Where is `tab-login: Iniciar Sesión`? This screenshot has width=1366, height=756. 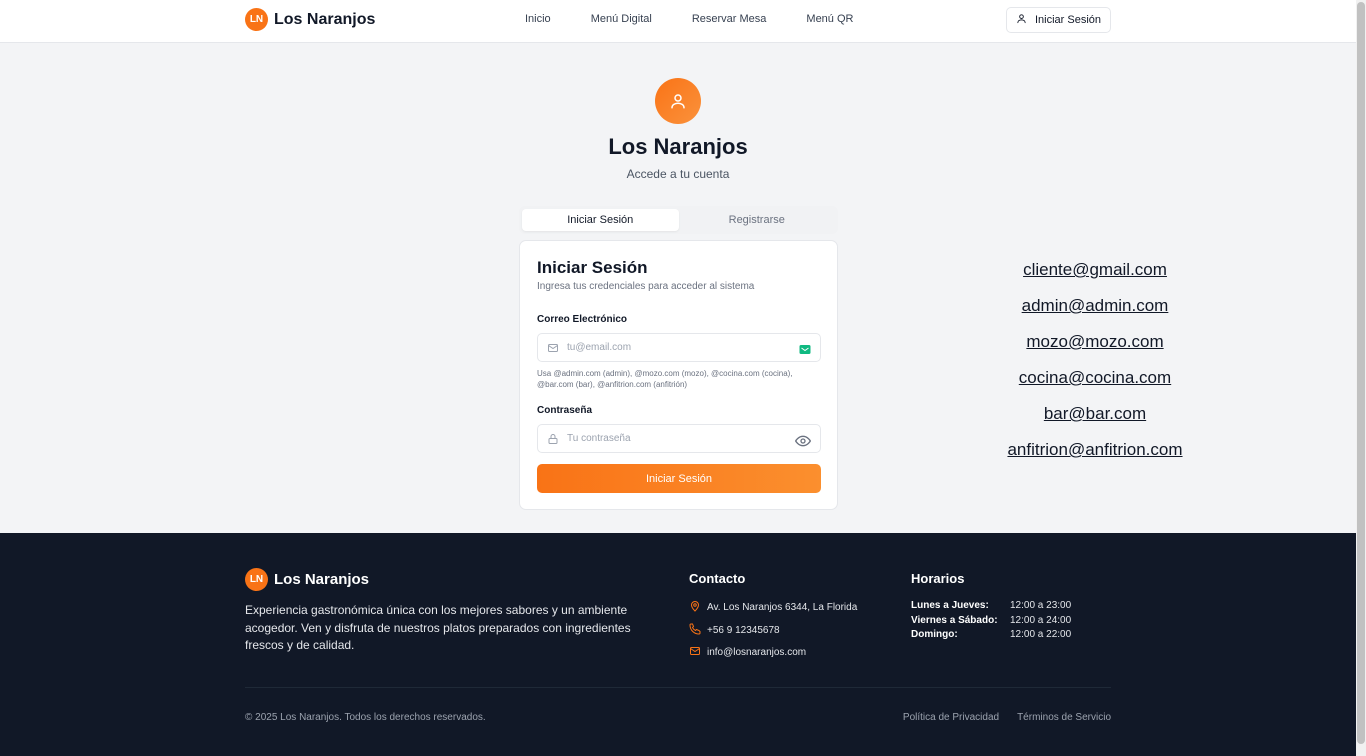 tab-login: Iniciar Sesión is located at coordinates (600, 220).